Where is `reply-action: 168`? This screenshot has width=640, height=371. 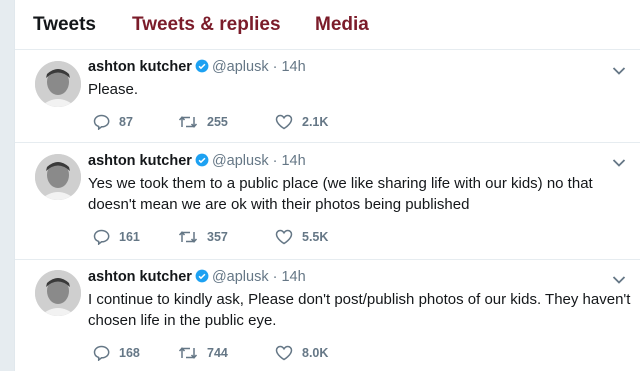 reply-action: 168 is located at coordinates (116, 353).